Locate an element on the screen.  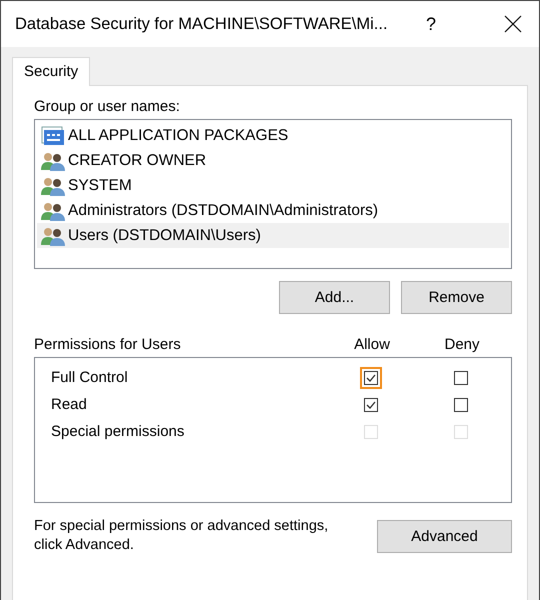
list-item: ALL APPLICATION PACKAGES is located at coordinates (273, 135).